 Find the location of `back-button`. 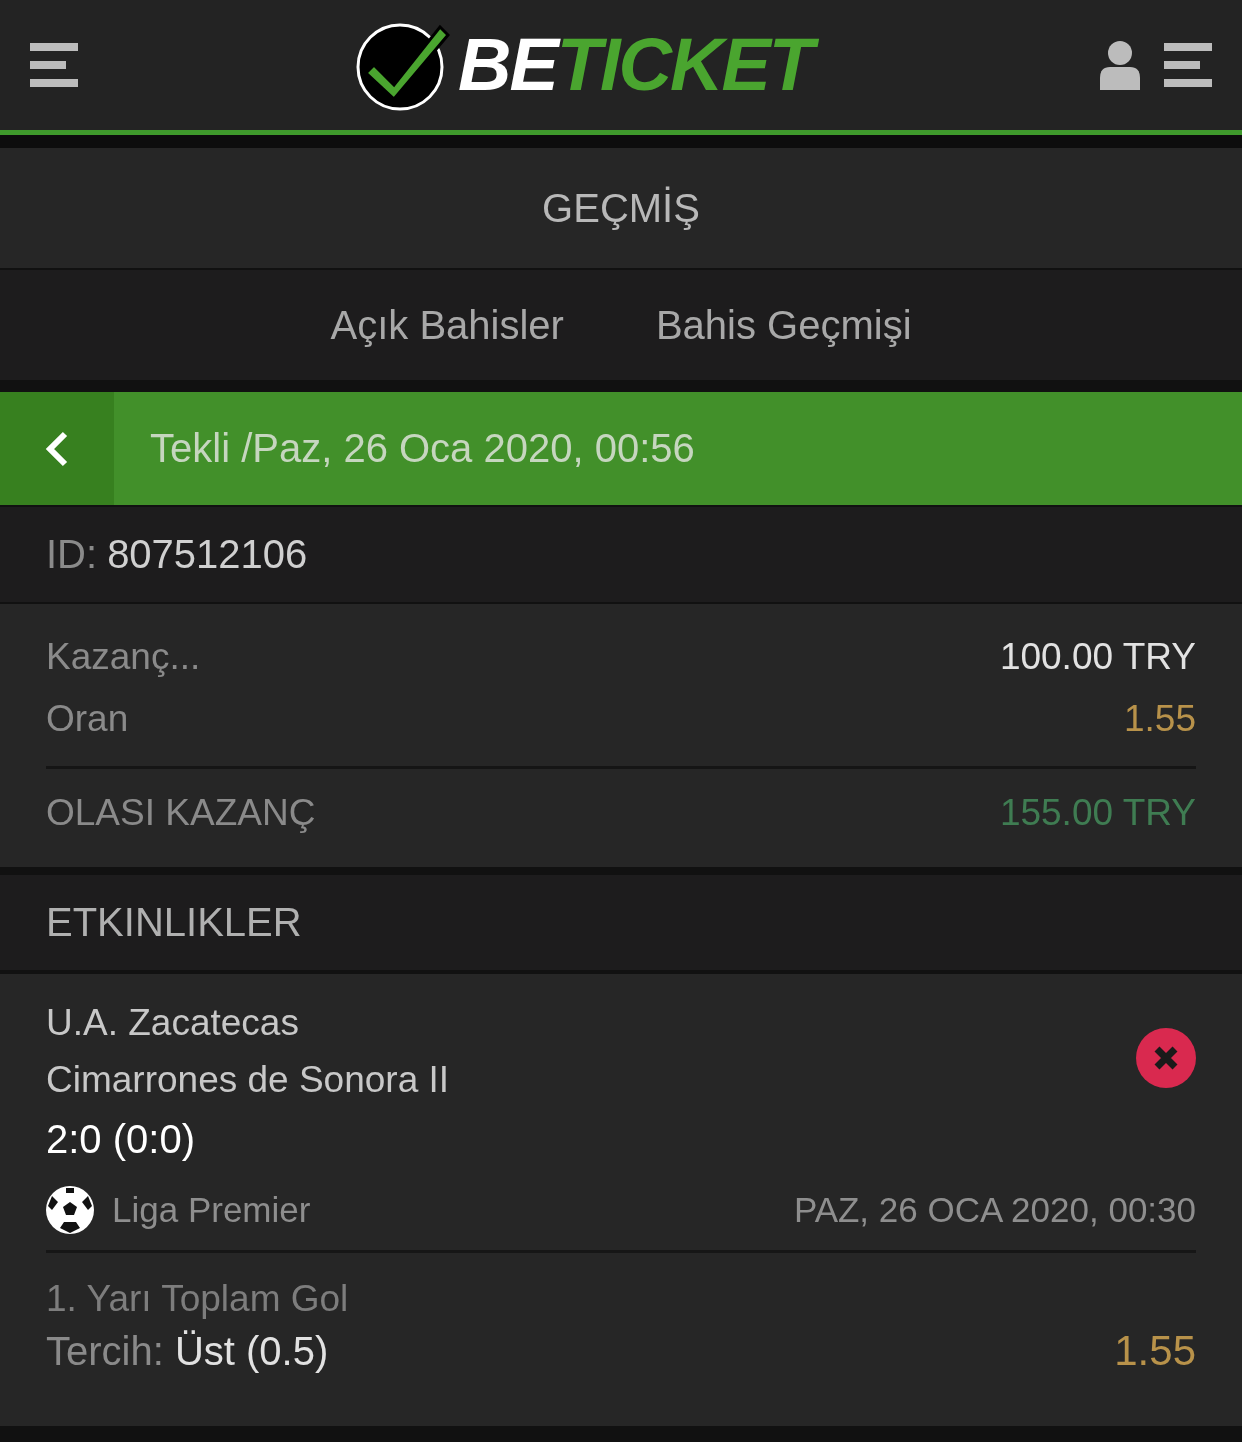

back-button is located at coordinates (57, 448).